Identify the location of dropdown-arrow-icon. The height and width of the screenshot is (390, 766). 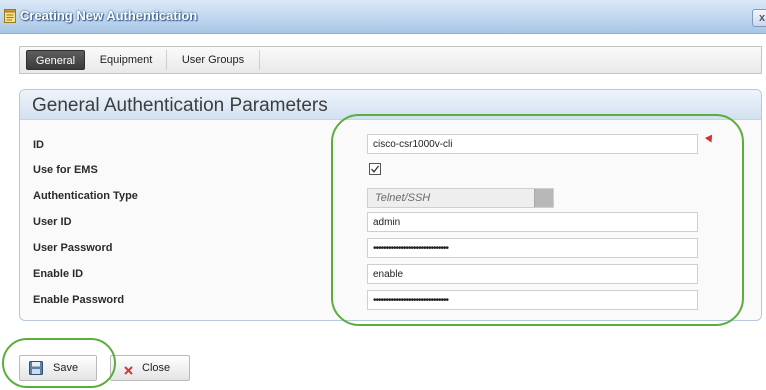
(543, 198).